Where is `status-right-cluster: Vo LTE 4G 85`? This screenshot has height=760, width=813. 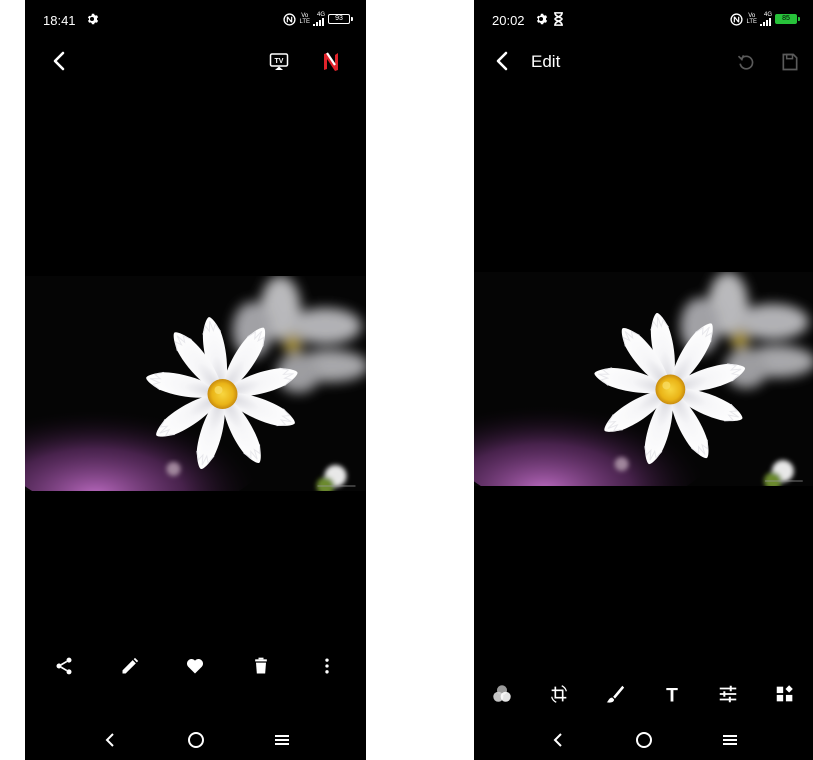
status-right-cluster: Vo LTE 4G 85 is located at coordinates (765, 19).